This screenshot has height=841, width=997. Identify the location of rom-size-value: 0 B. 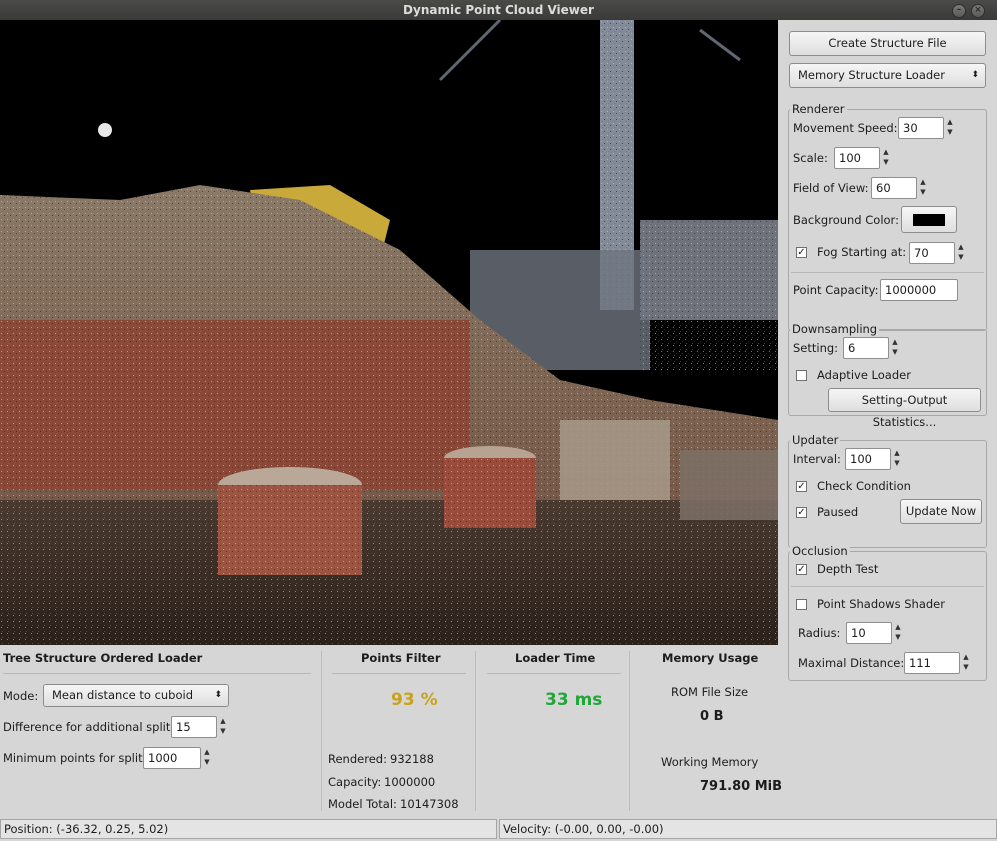
(712, 716).